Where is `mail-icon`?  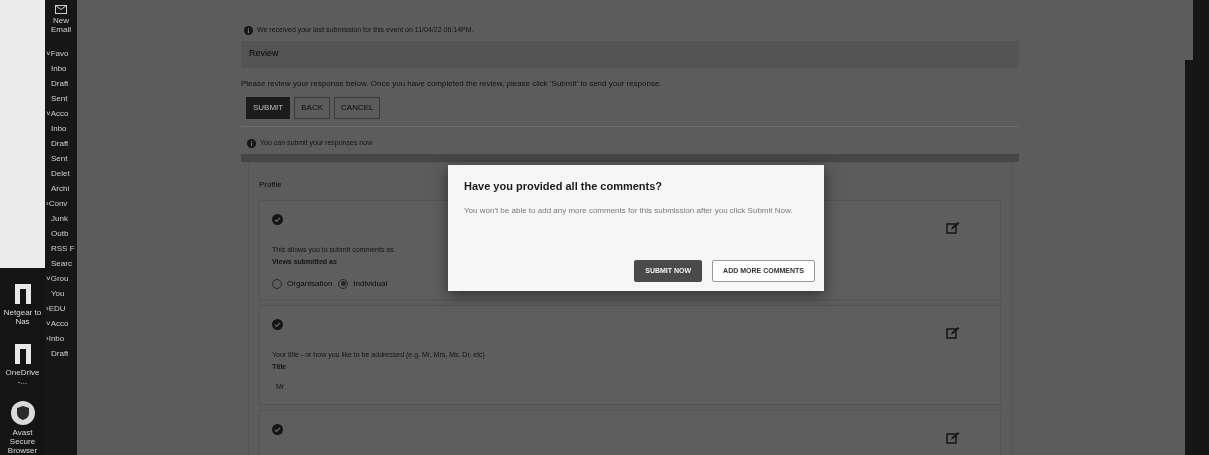 mail-icon is located at coordinates (61, 9).